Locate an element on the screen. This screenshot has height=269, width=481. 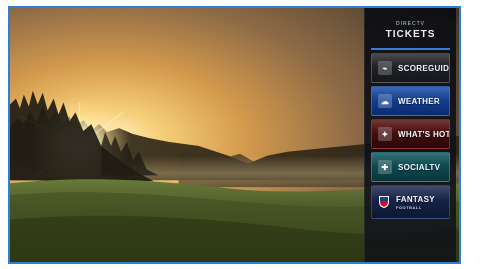
fantasy-sublabel: FOOTBALL is located at coordinates (409, 207).